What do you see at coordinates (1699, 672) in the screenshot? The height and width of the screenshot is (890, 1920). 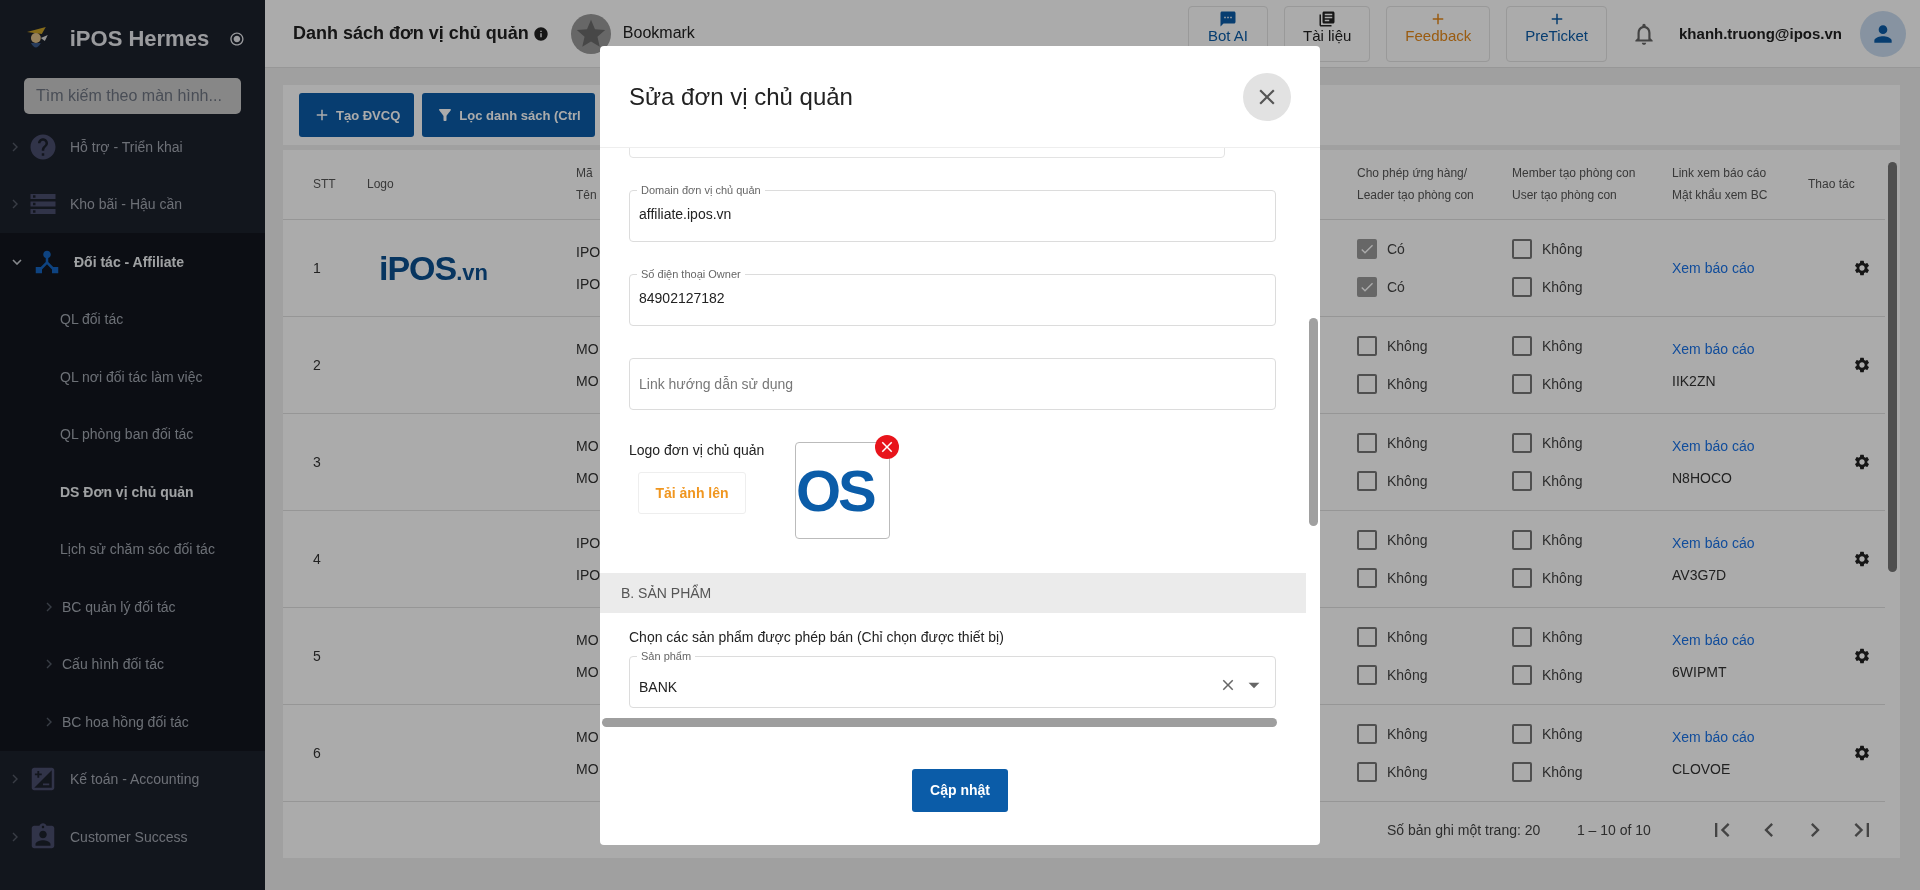 I see `table-cell: 6WIPMT` at bounding box center [1699, 672].